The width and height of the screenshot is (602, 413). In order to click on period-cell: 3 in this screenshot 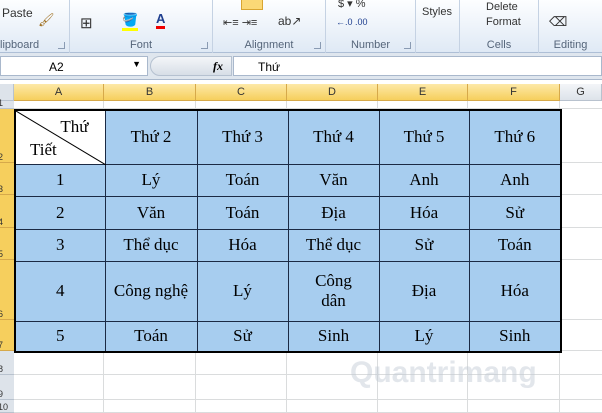, I will do `click(60, 245)`.